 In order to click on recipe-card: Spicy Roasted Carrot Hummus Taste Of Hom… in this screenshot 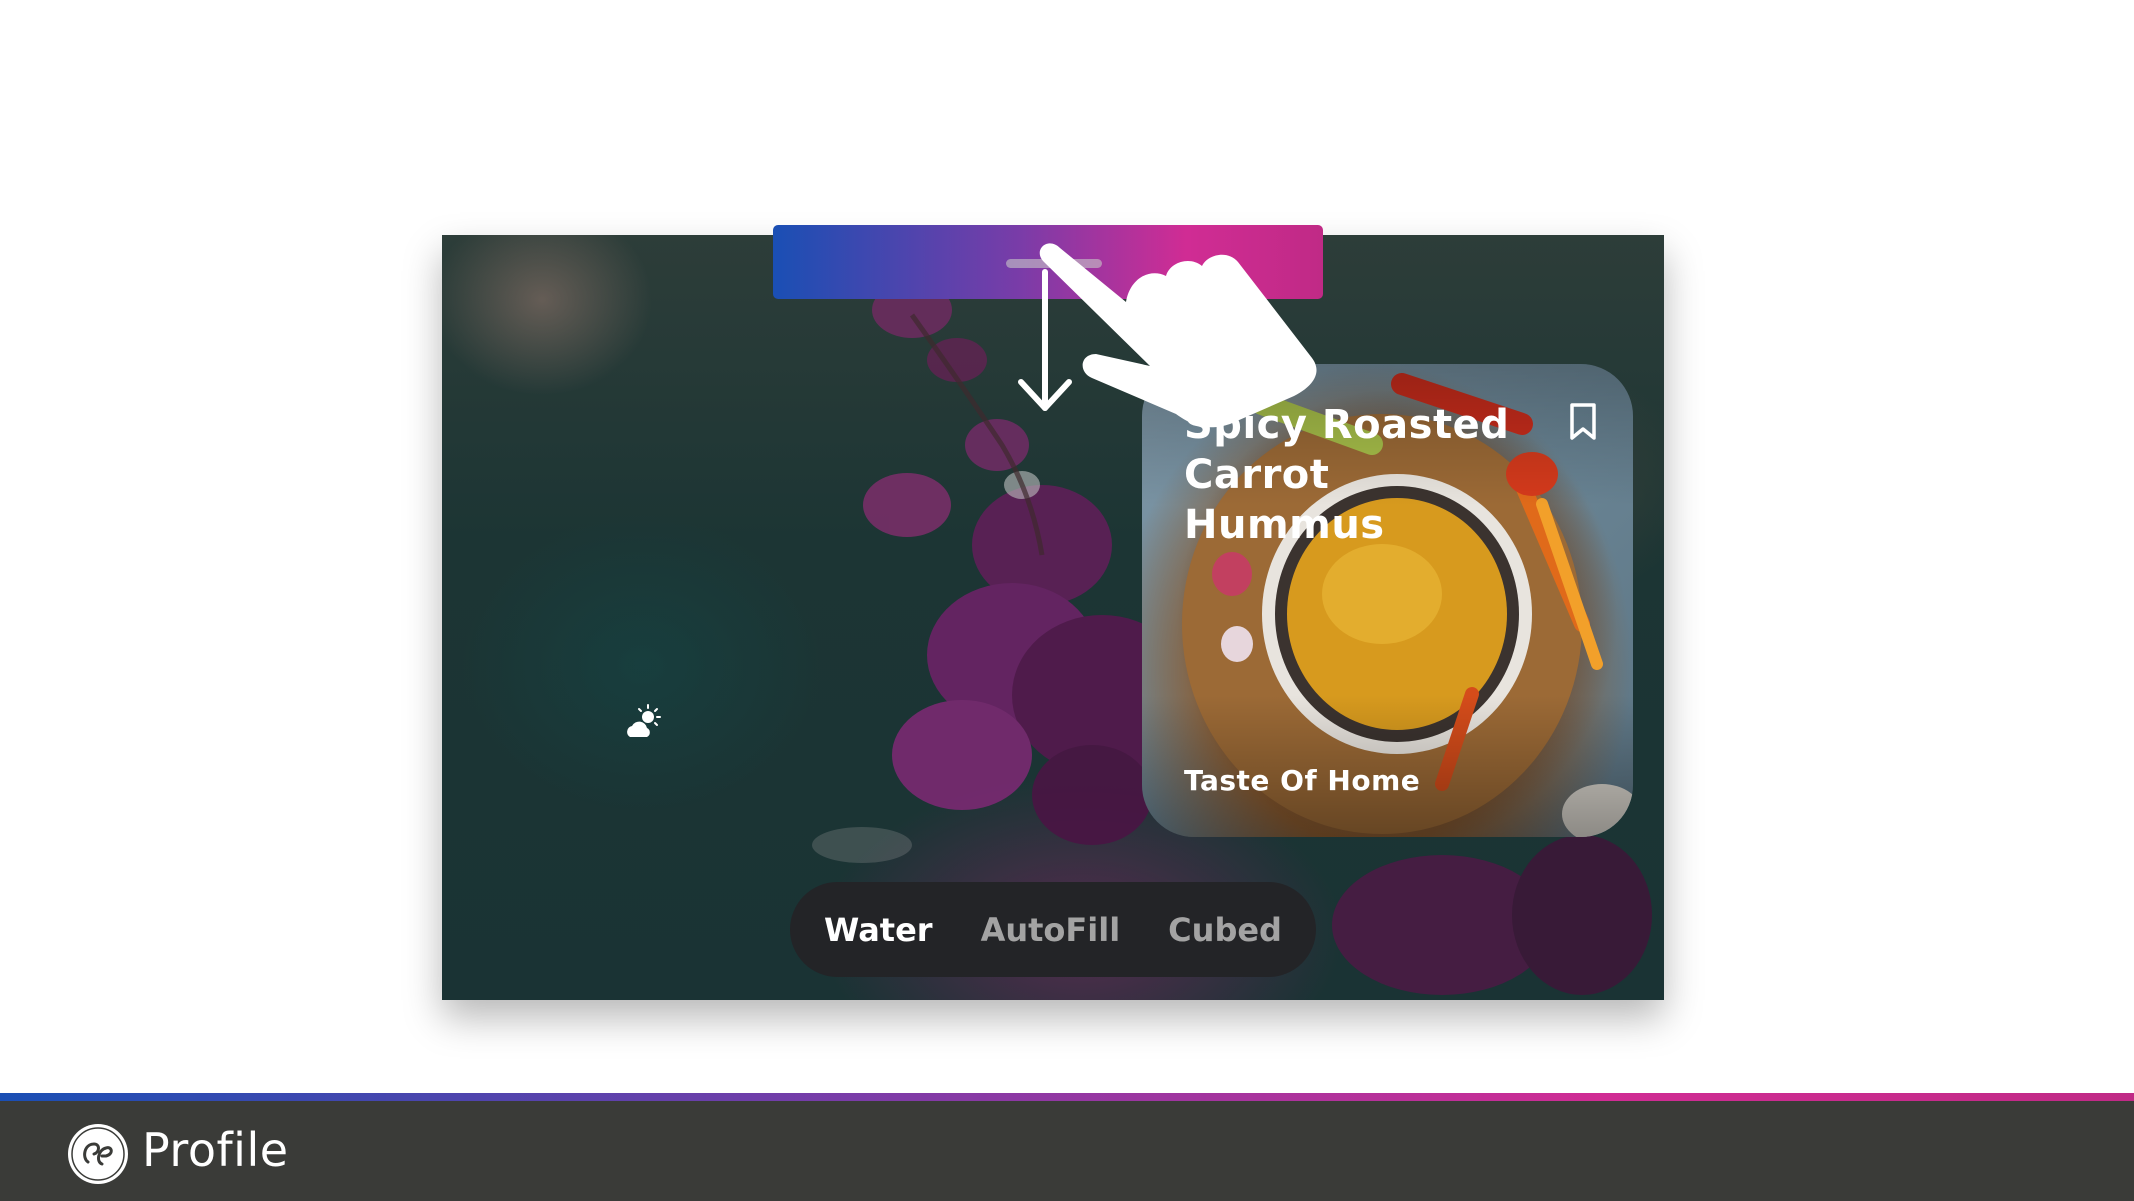, I will do `click(1387, 600)`.